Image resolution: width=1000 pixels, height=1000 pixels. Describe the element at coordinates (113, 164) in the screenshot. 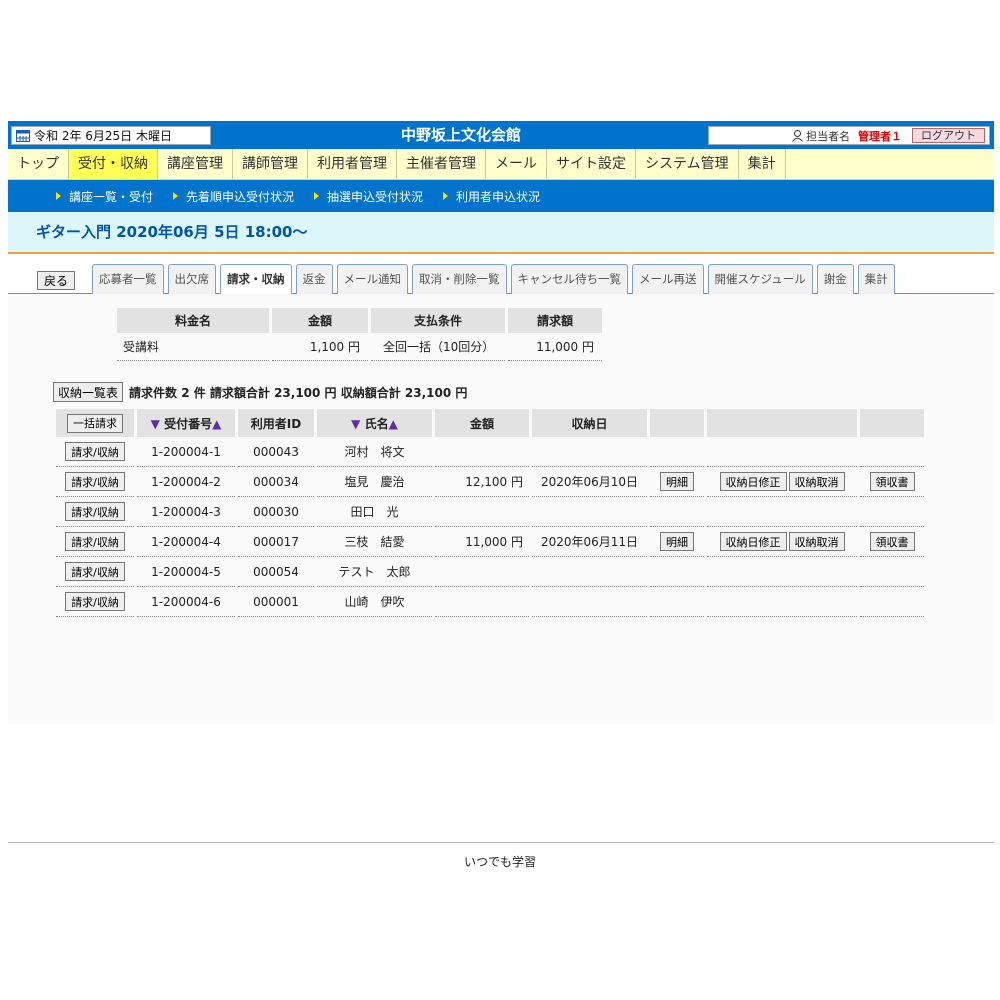

I see `nav-item-reception: 受付・収納` at that location.